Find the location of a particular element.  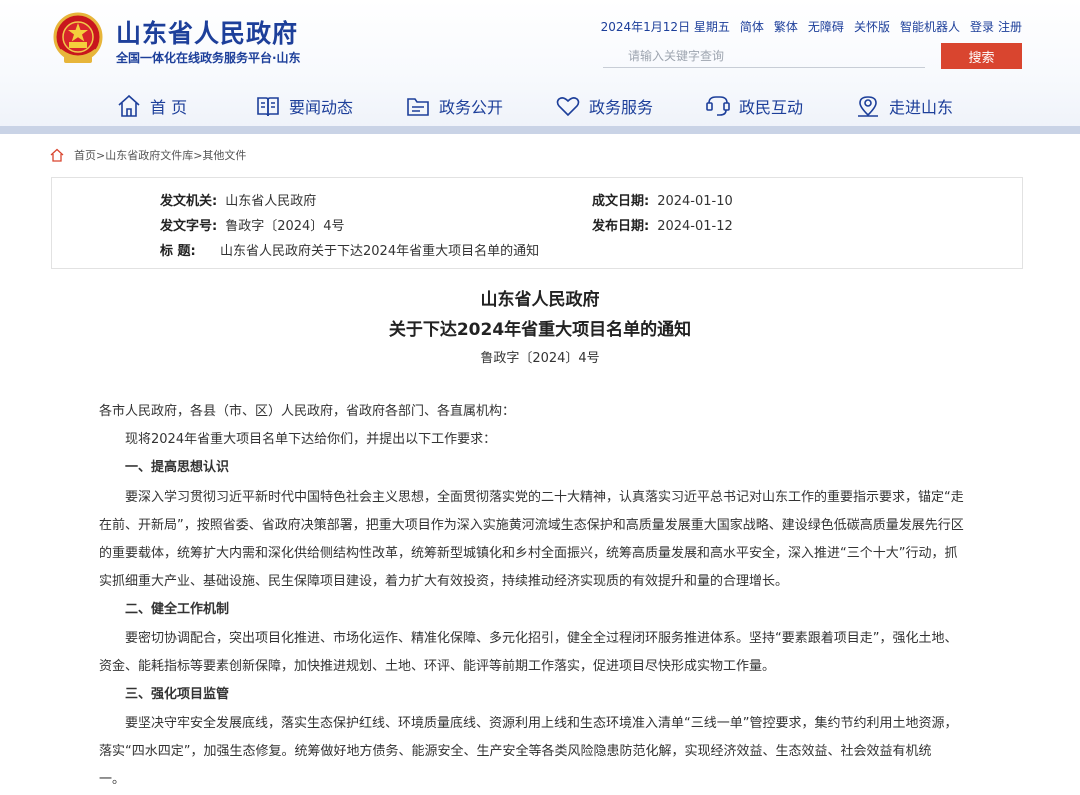

document-title-line1: 山东省人民政府 is located at coordinates (540, 300).